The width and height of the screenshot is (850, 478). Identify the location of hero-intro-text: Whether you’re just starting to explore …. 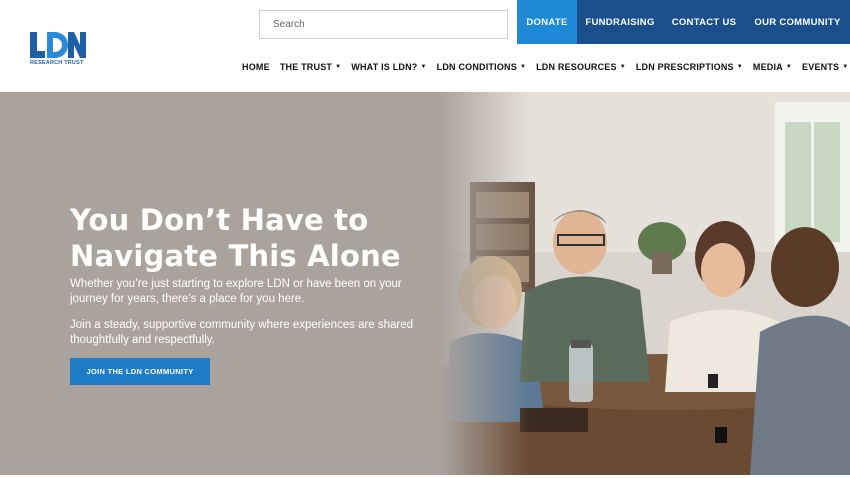
(236, 291).